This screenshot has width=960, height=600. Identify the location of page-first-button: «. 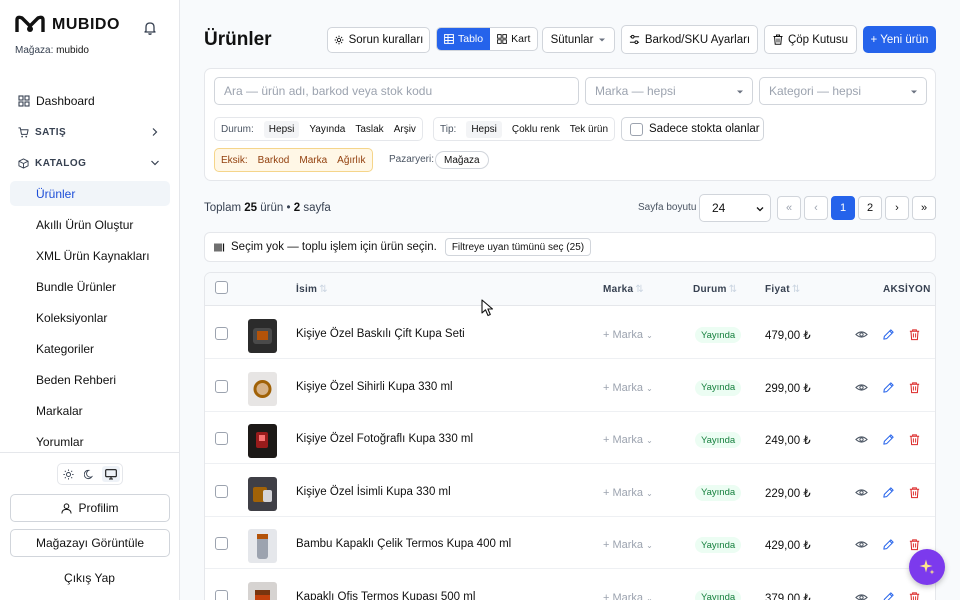
(789, 208).